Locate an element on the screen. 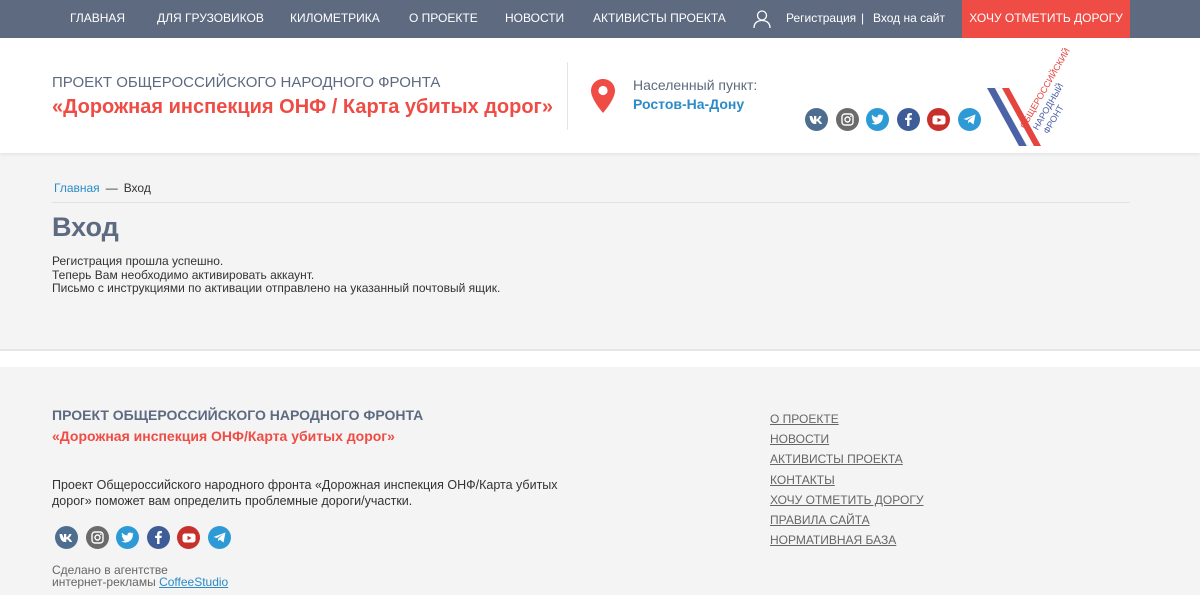 The width and height of the screenshot is (1200, 595). breadcrumb-home-link: Главная is located at coordinates (77, 188).